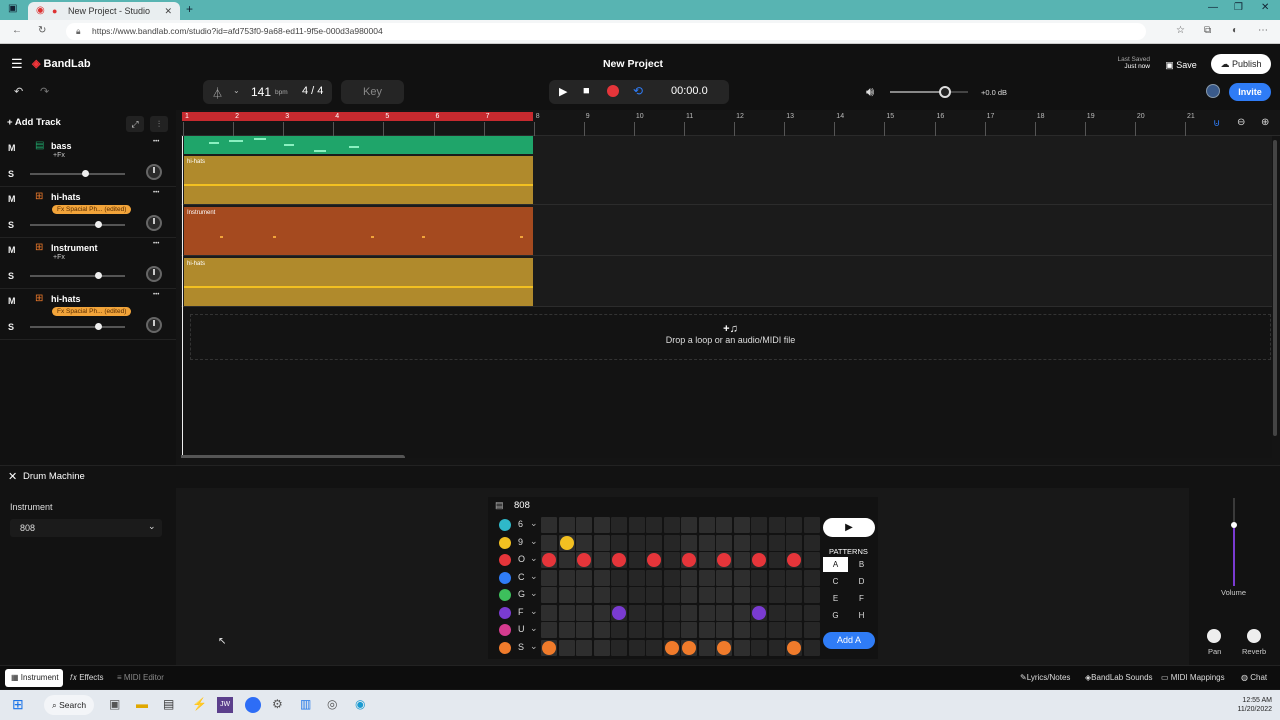 This screenshot has width=1280, height=720. I want to click on clap-icon, so click(505, 630).